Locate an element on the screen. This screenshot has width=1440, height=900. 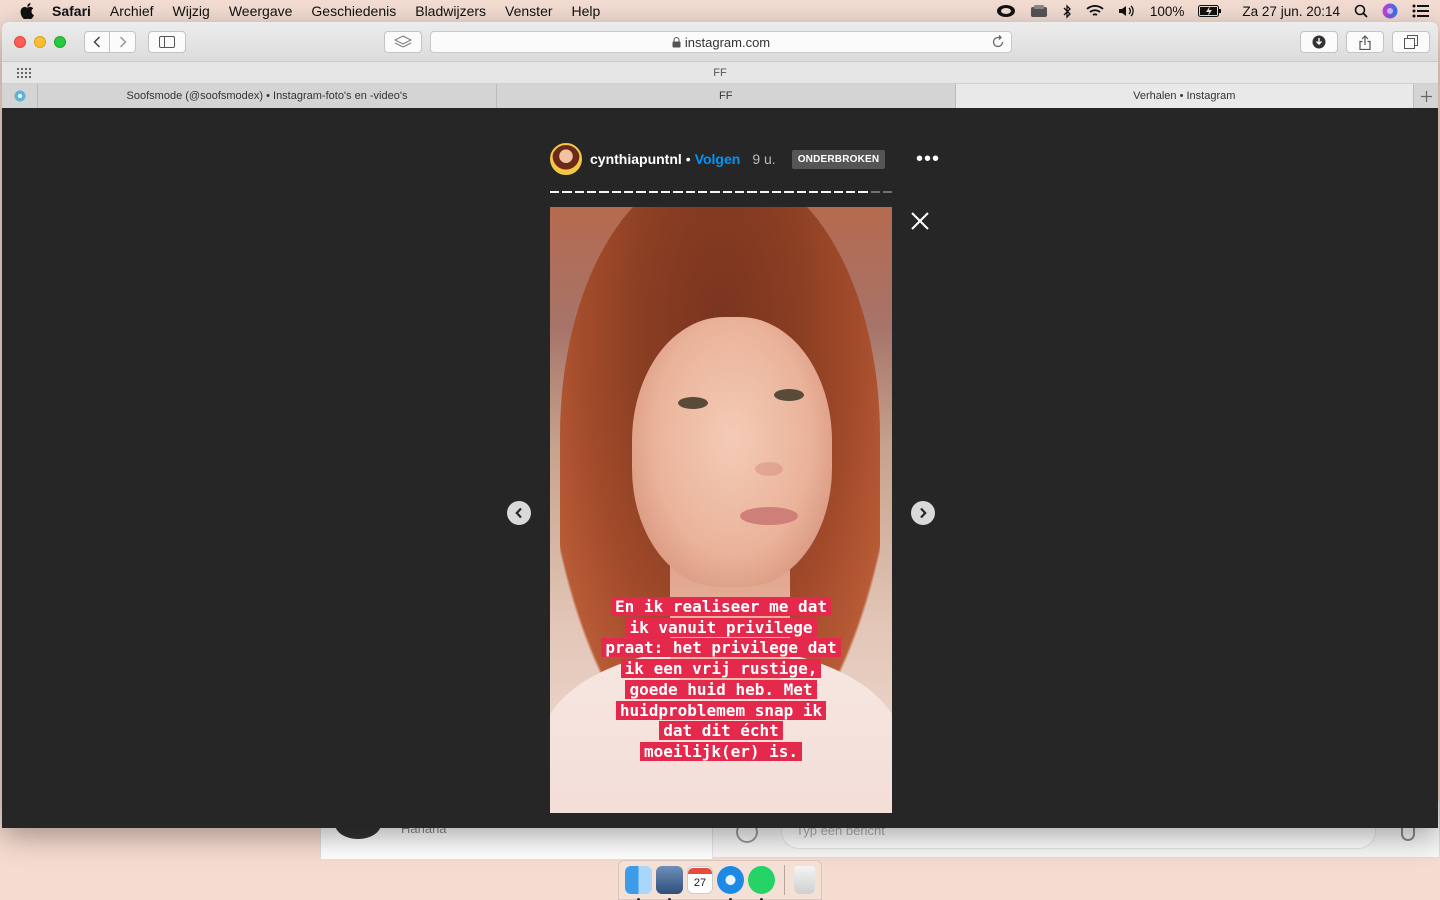
forward-button is located at coordinates (123, 41).